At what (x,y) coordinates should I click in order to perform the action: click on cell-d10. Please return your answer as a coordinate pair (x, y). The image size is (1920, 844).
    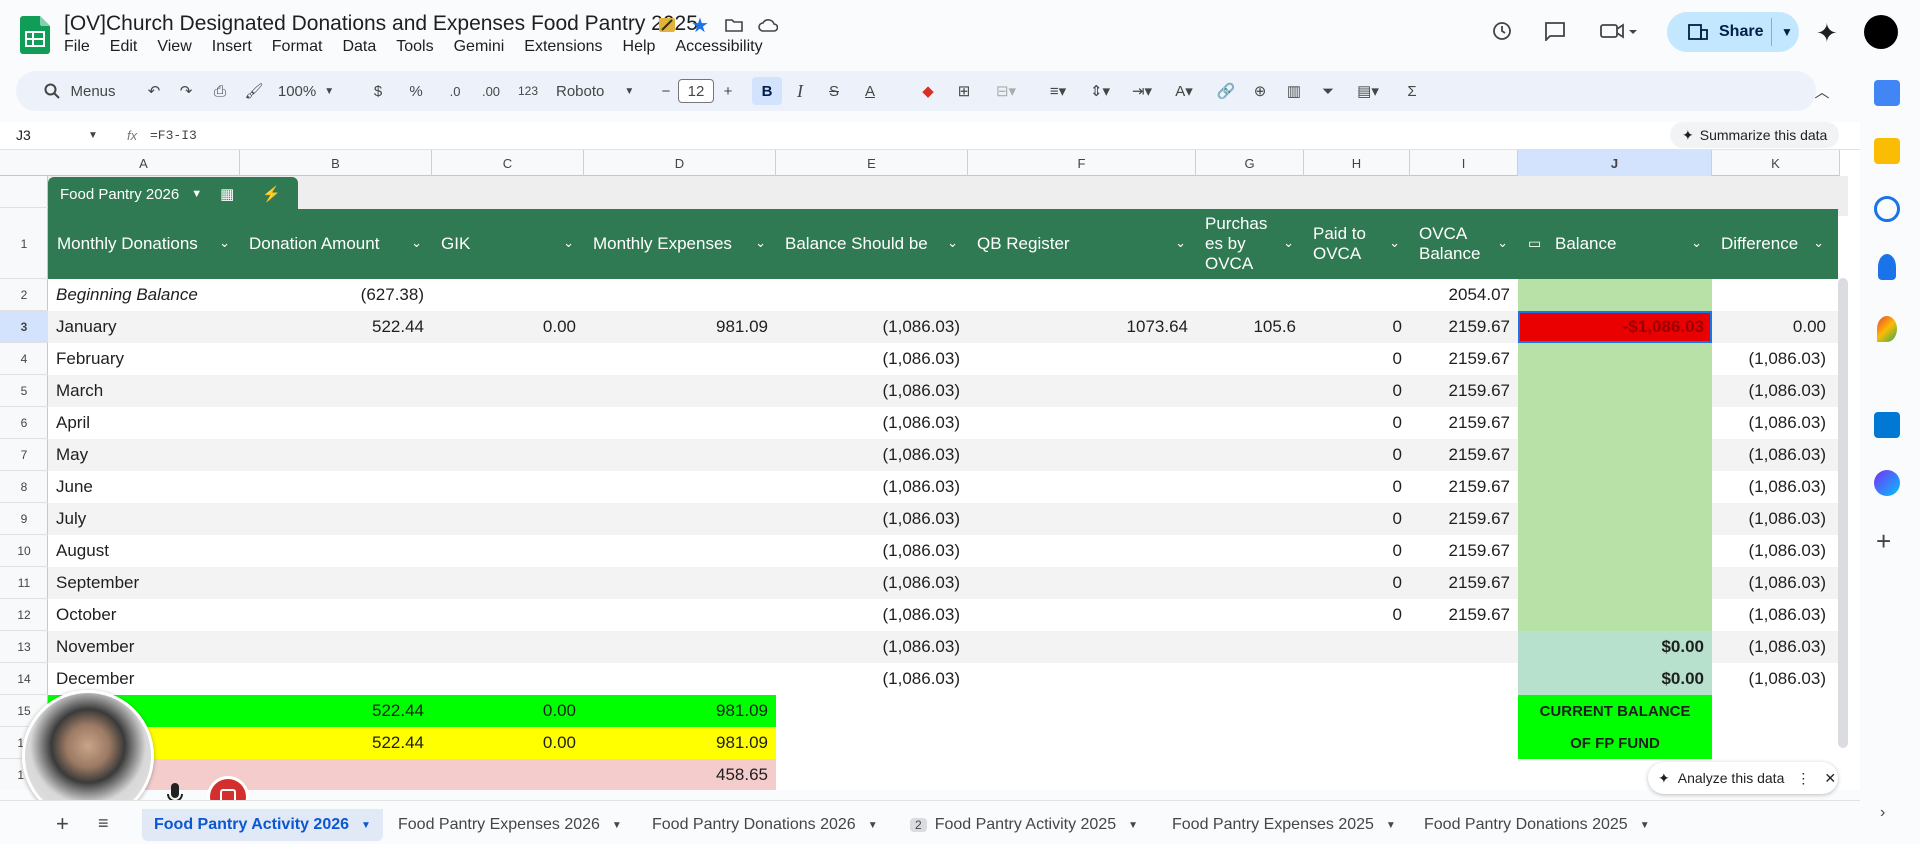
    Looking at the image, I should click on (680, 551).